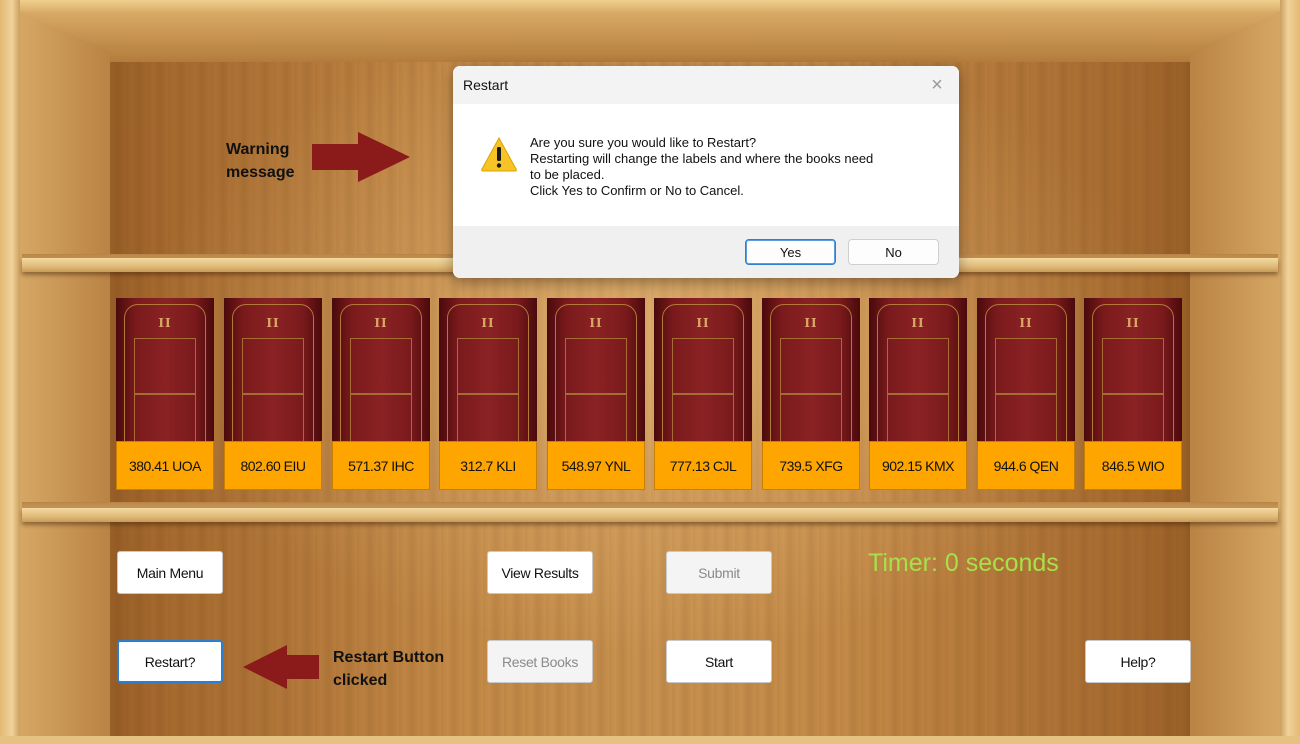  What do you see at coordinates (703, 465) in the screenshot?
I see `book-label: 777.13 CJL` at bounding box center [703, 465].